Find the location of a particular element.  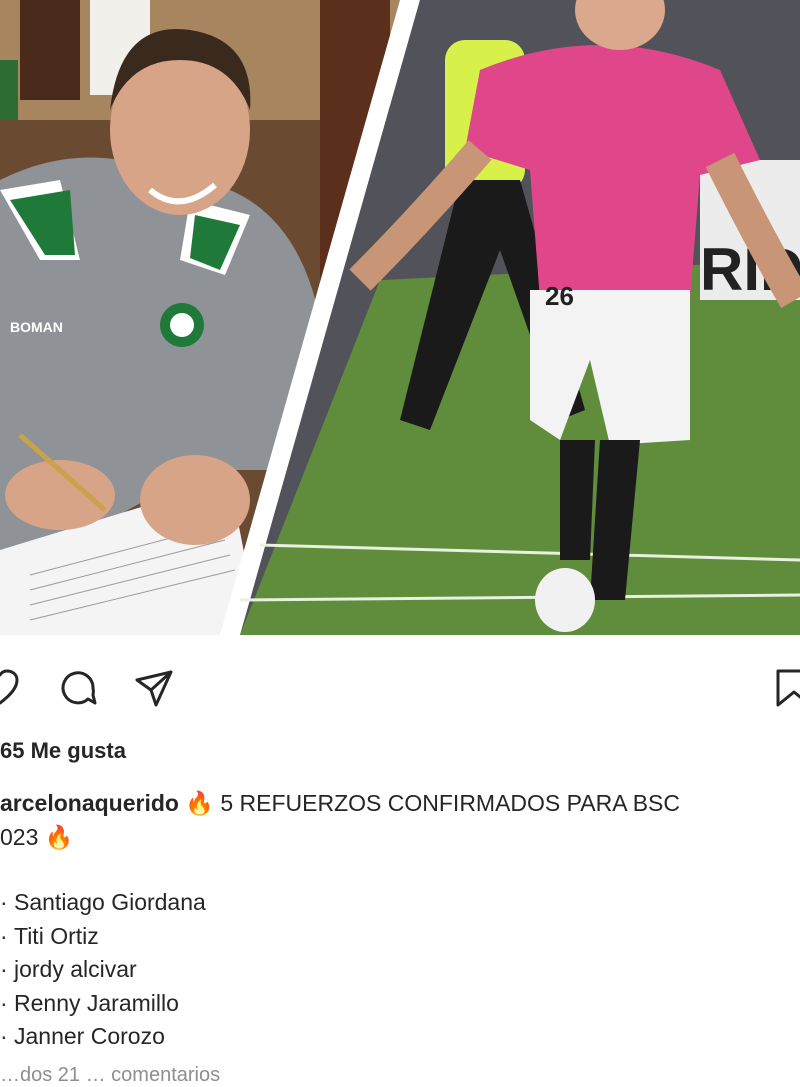

likes-count: 65 Me gusta is located at coordinates (63, 751).